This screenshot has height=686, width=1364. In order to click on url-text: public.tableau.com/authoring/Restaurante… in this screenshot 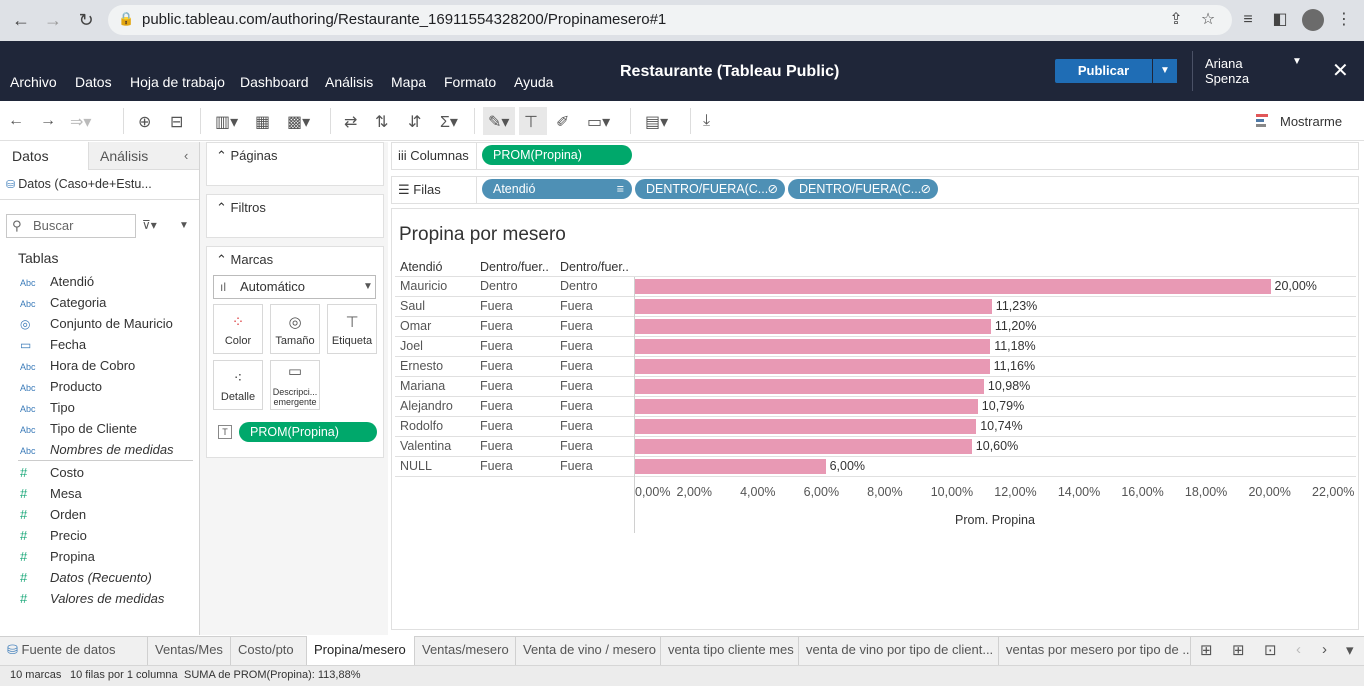, I will do `click(404, 19)`.